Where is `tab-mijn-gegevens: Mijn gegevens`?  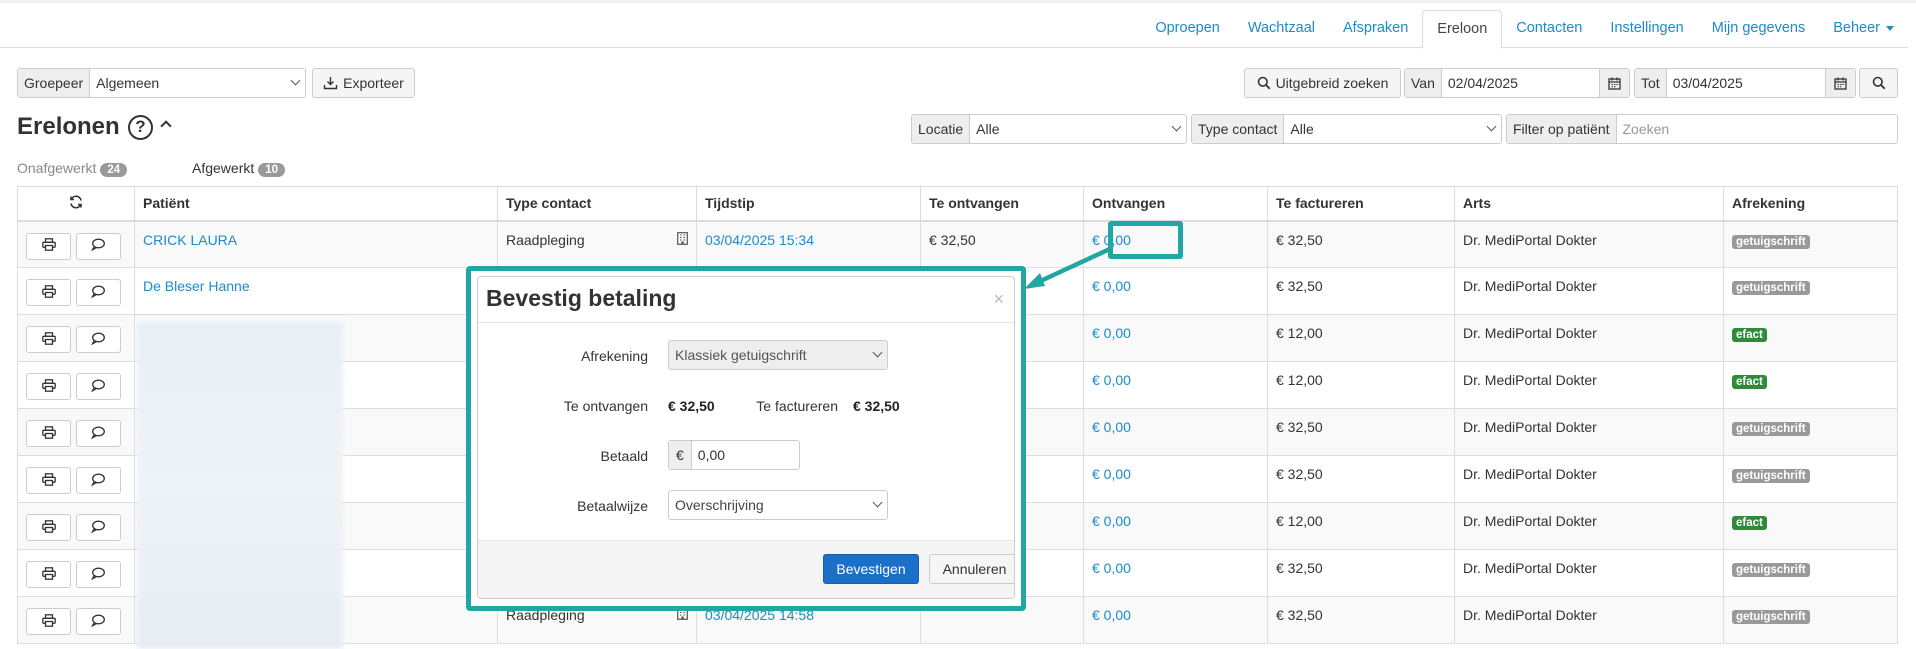
tab-mijn-gegevens: Mijn gegevens is located at coordinates (1759, 29).